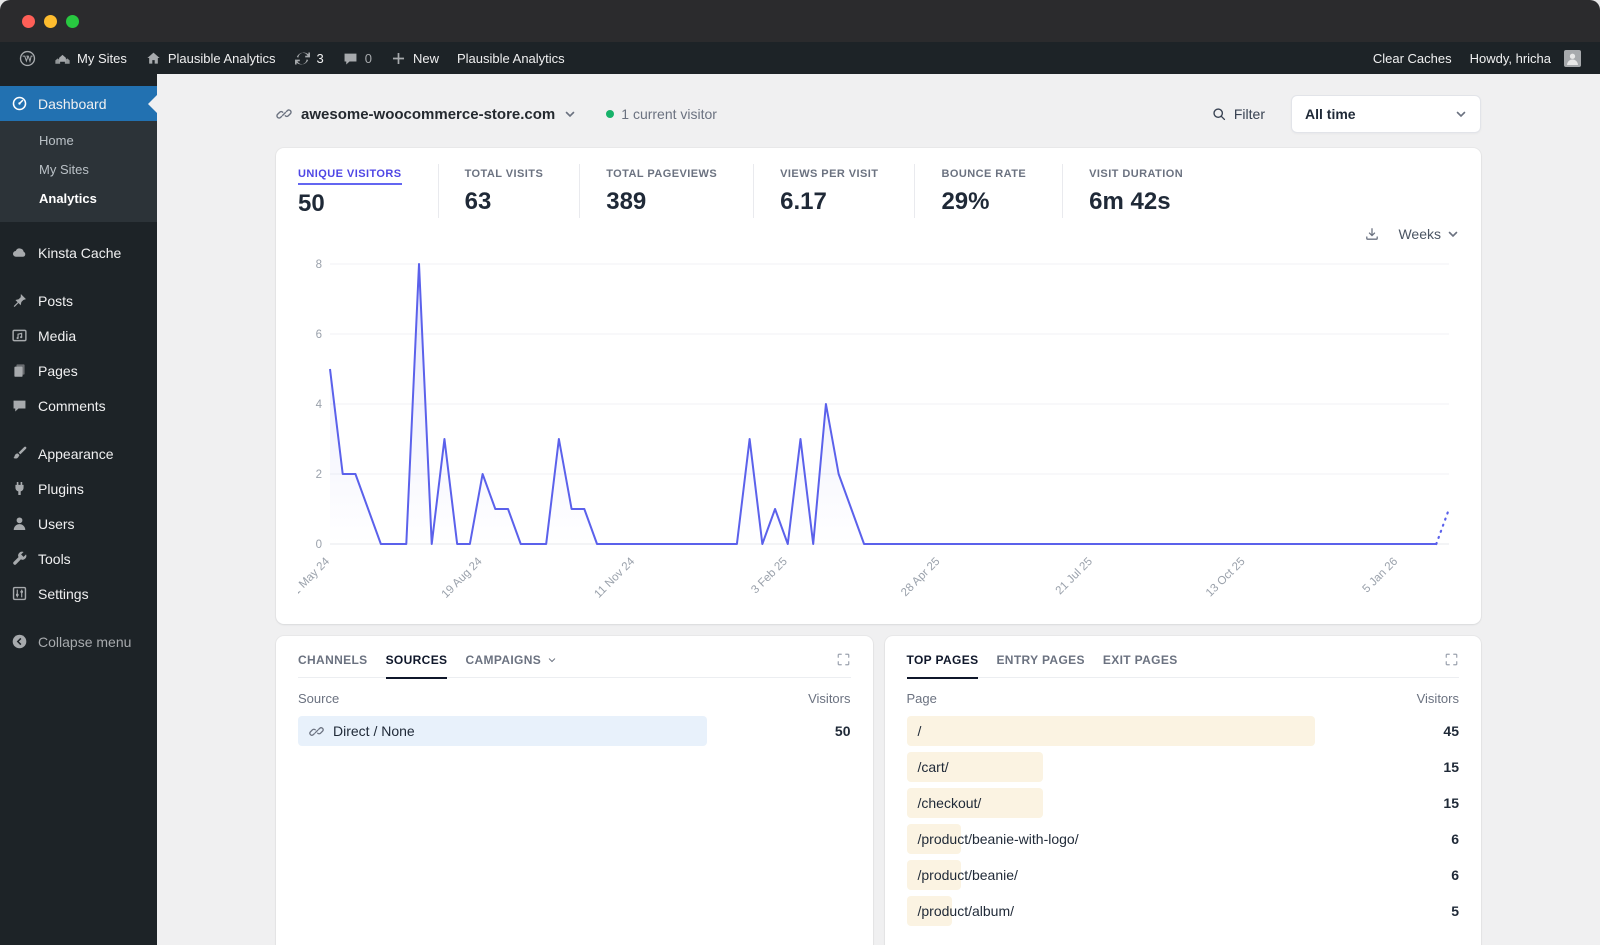  I want to click on my-sites-icon, so click(62, 59).